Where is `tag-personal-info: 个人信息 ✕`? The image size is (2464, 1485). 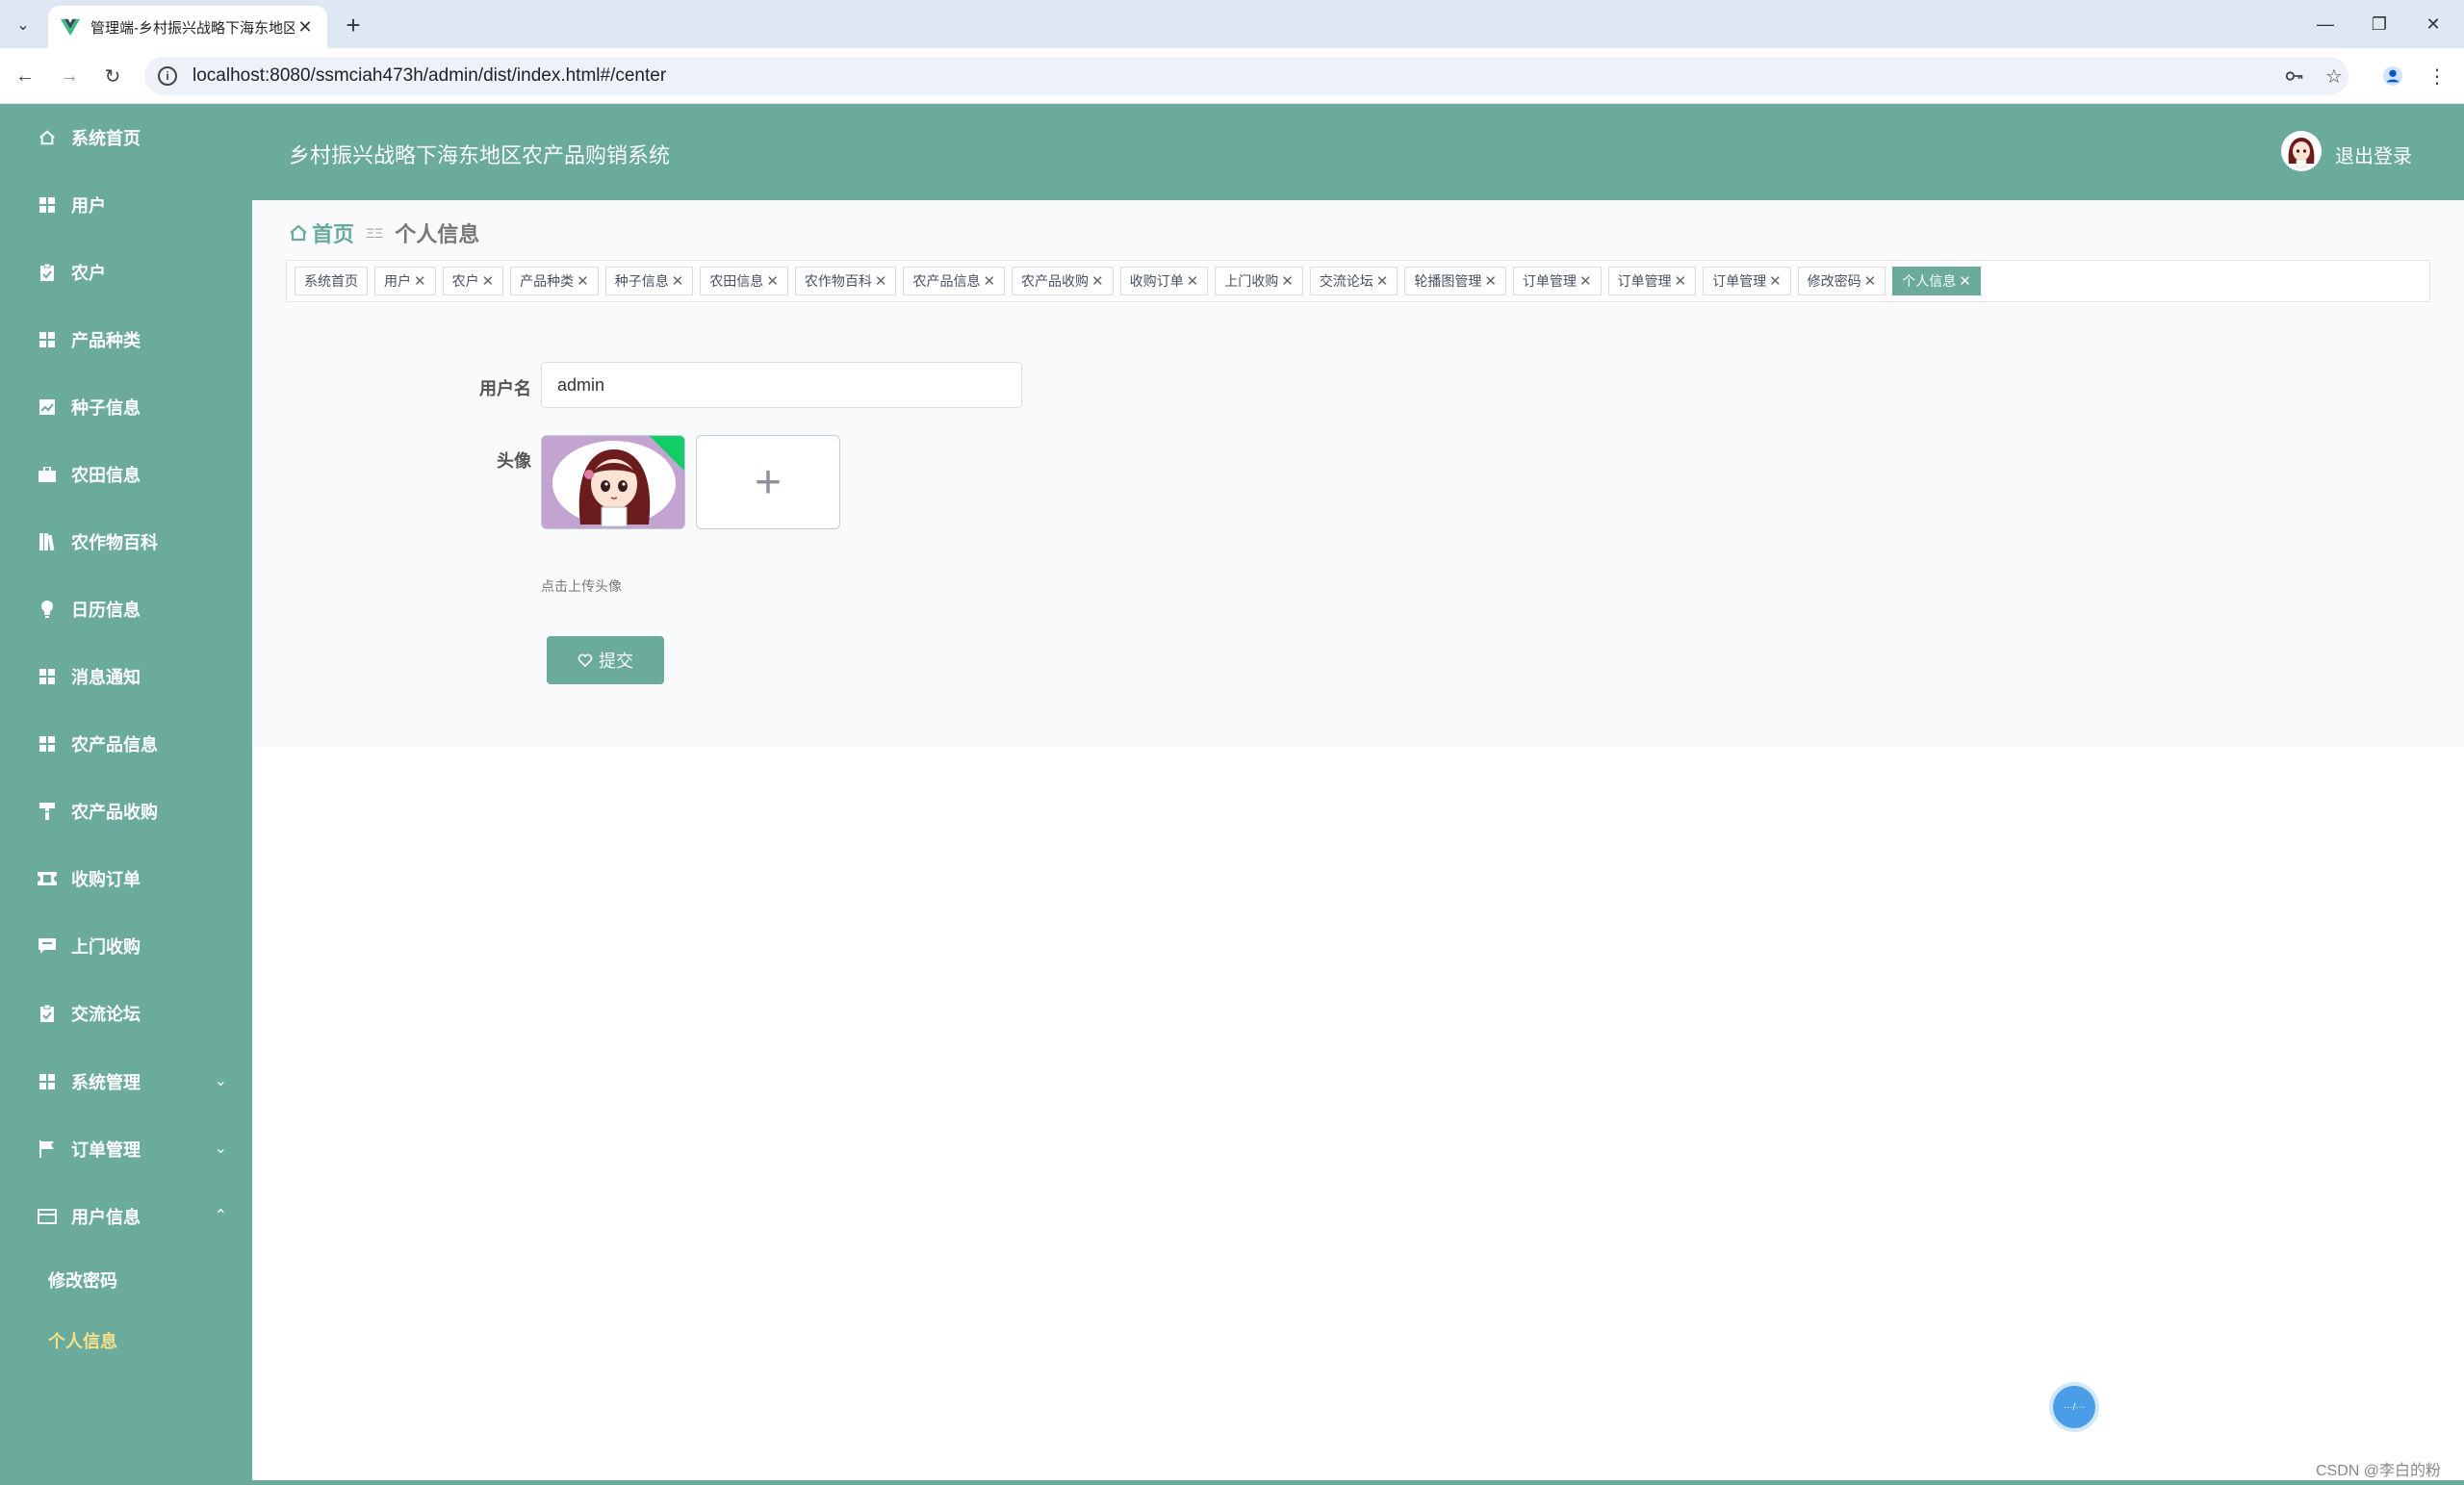 tag-personal-info: 个人信息 ✕ is located at coordinates (1936, 281).